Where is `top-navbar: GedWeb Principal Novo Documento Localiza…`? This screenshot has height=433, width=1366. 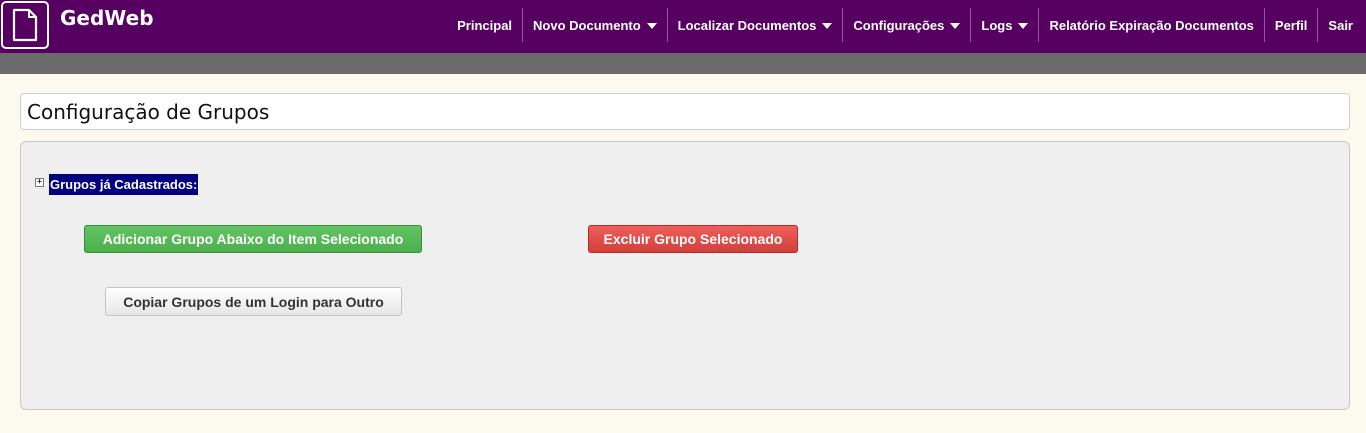
top-navbar: GedWeb Principal Novo Documento Localiza… is located at coordinates (683, 26).